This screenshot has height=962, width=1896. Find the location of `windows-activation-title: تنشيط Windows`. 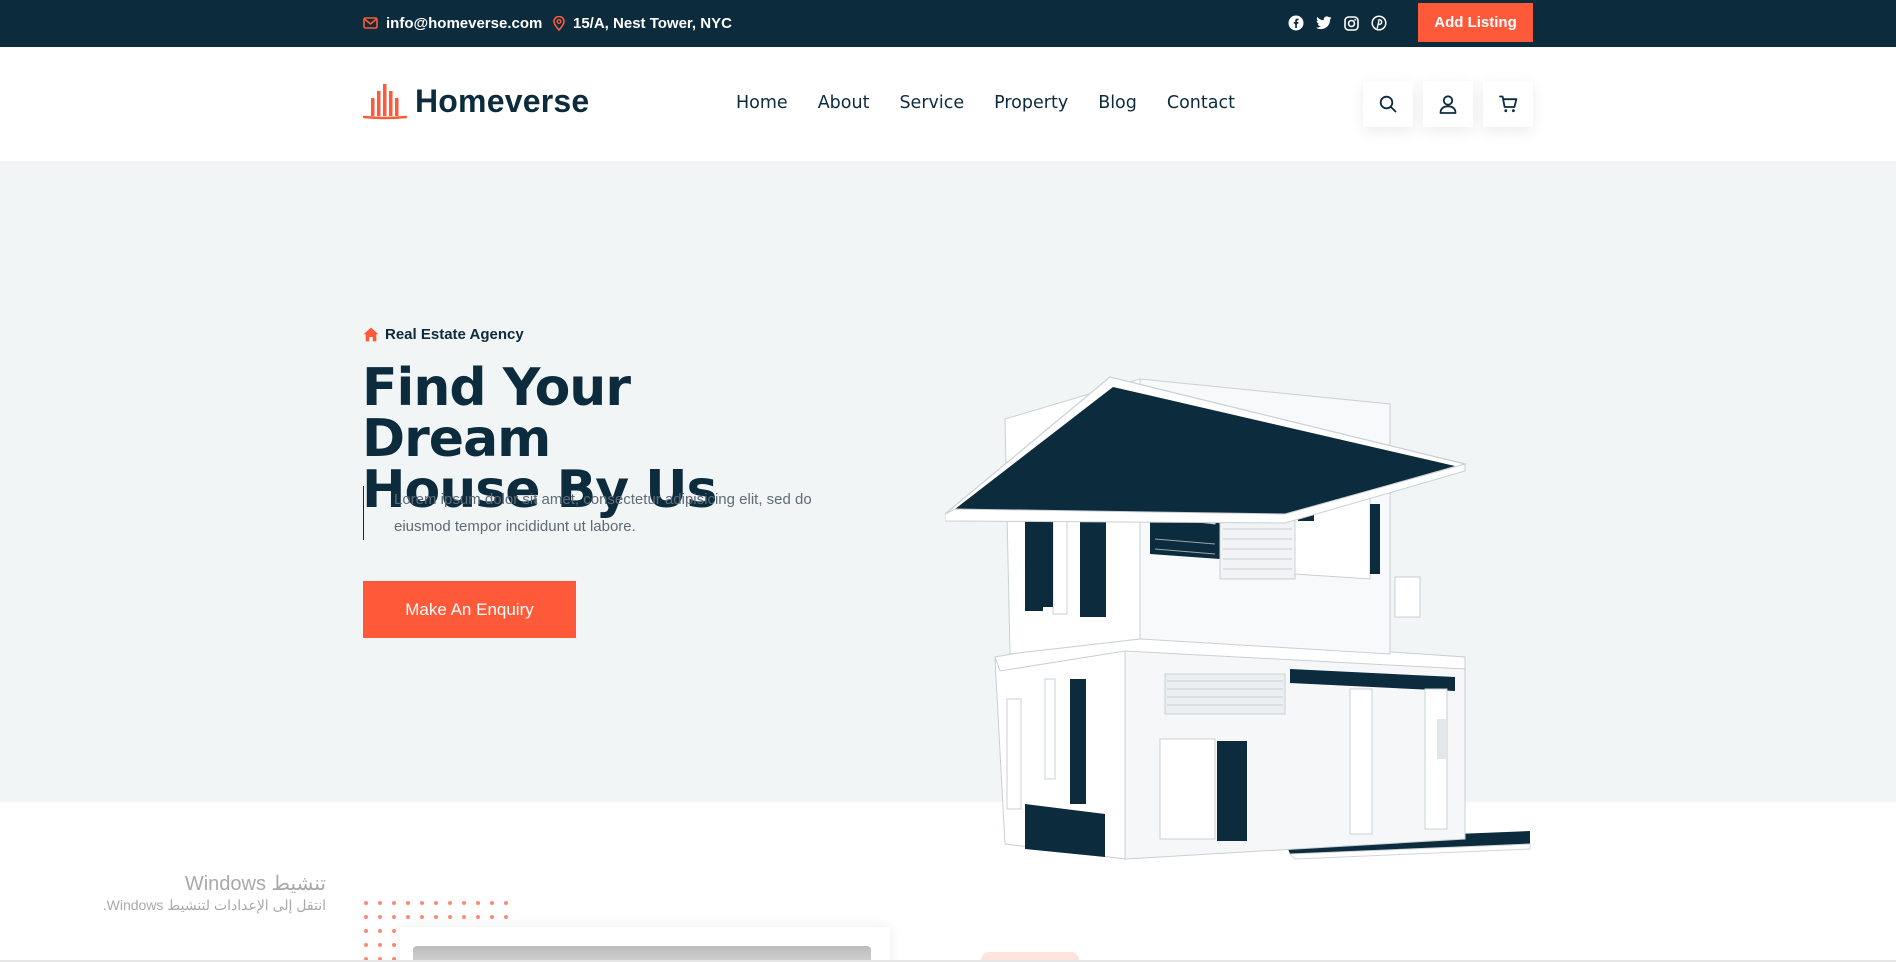

windows-activation-title: تنشيط Windows is located at coordinates (255, 884).